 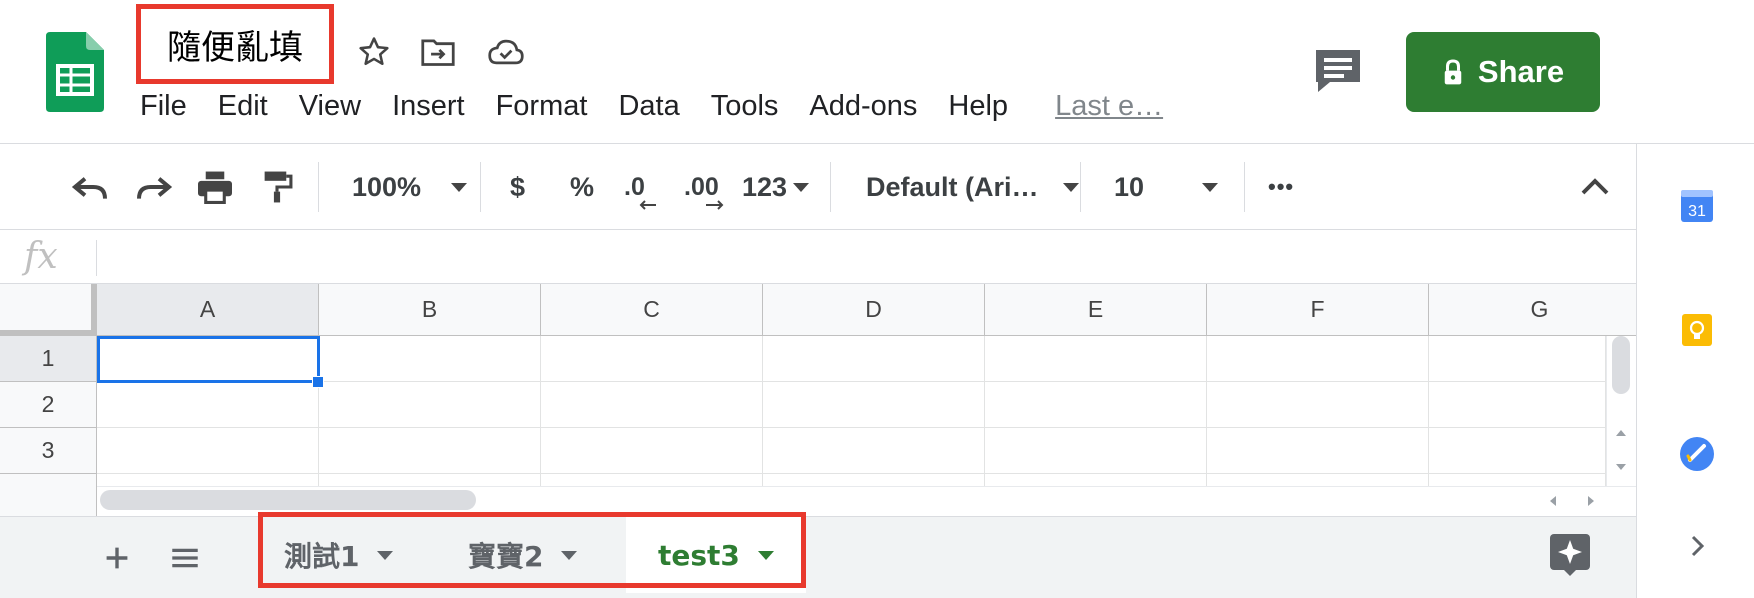 I want to click on formula-bar: fx, so click(x=818, y=257).